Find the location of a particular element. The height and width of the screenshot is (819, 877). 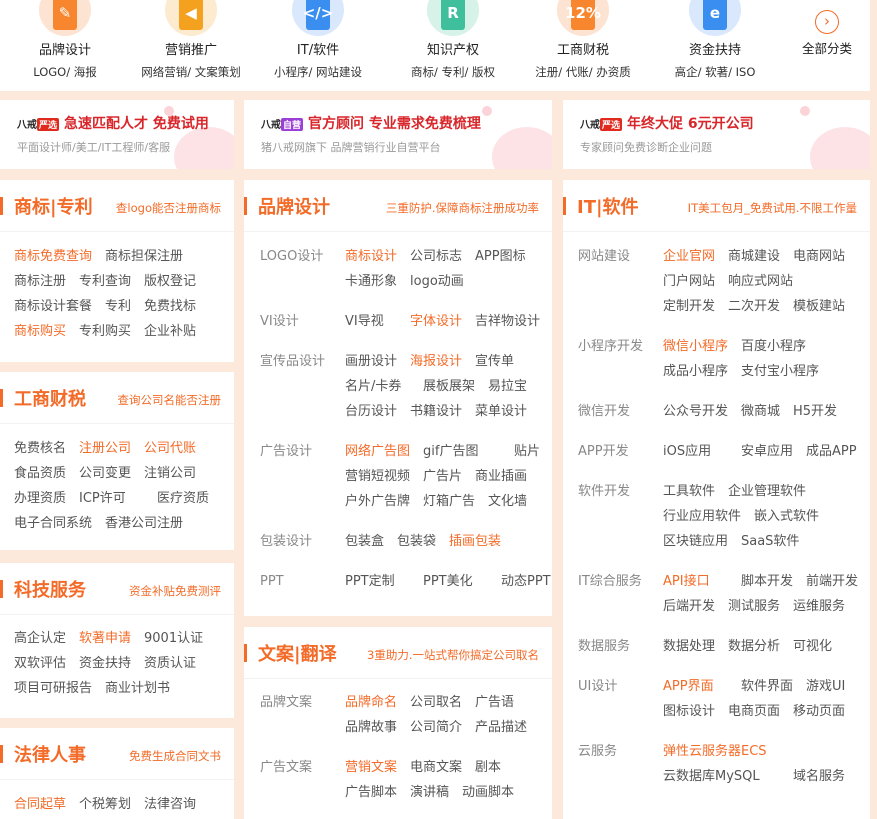

service-link: 响应式网站 is located at coordinates (760, 282).